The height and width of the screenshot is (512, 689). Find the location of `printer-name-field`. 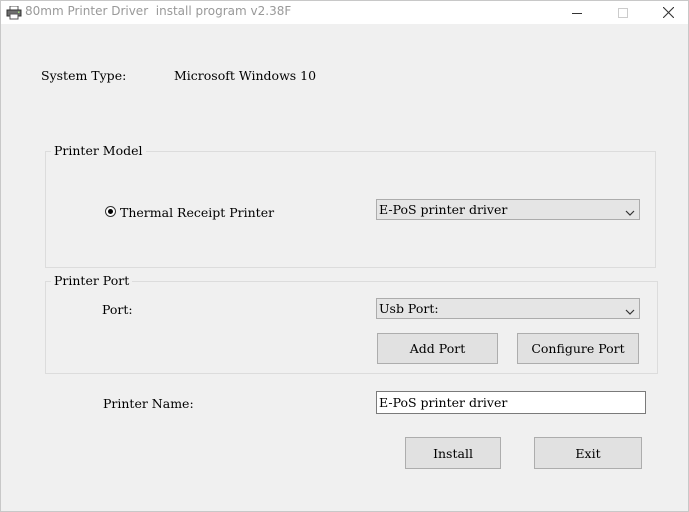

printer-name-field is located at coordinates (511, 402).